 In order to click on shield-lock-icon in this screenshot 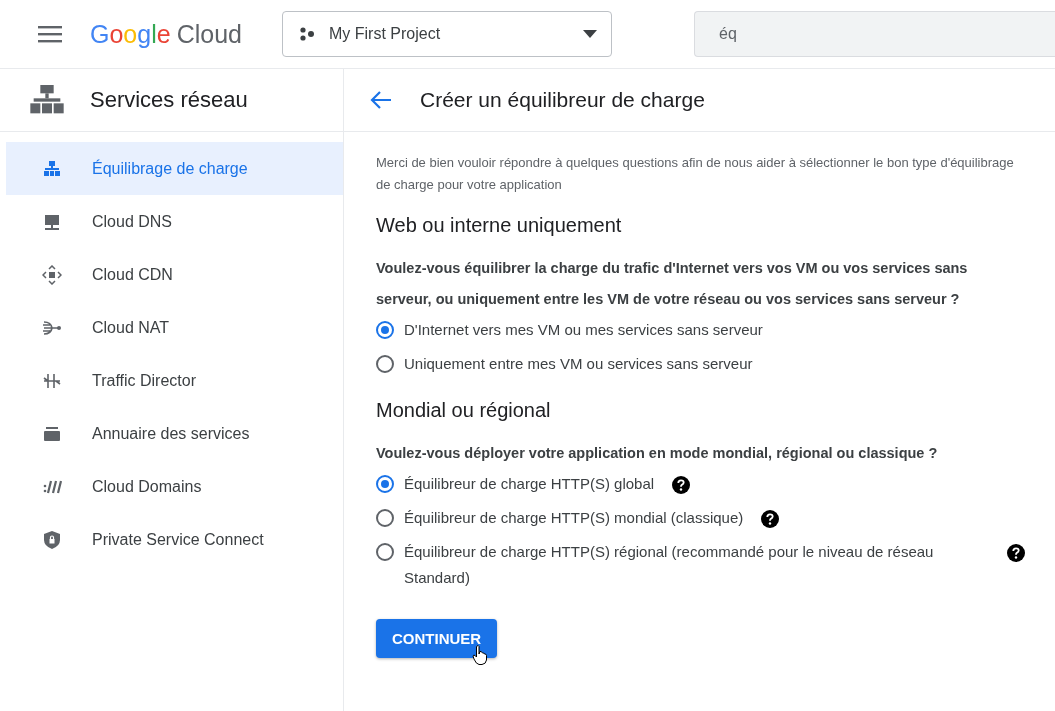, I will do `click(52, 539)`.